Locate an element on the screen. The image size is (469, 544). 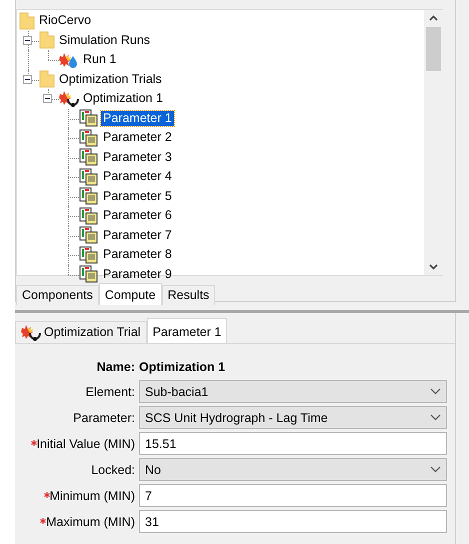
tab: Parameter 1 is located at coordinates (187, 330).